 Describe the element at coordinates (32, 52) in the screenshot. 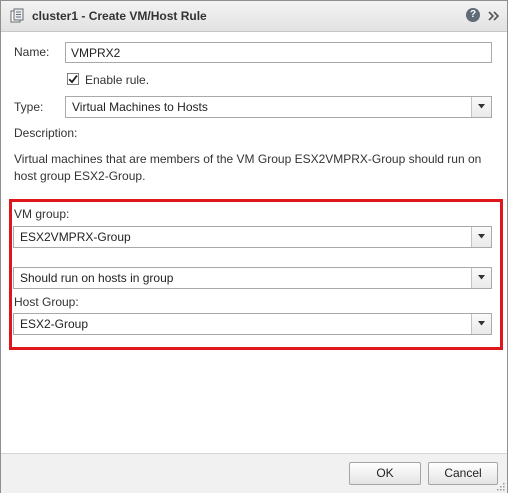

I see `name-label: Name:` at that location.